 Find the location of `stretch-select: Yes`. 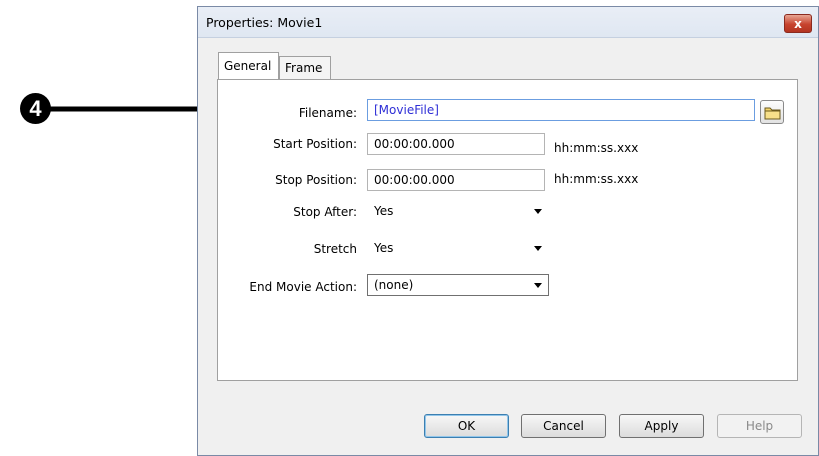

stretch-select: Yes is located at coordinates (458, 248).